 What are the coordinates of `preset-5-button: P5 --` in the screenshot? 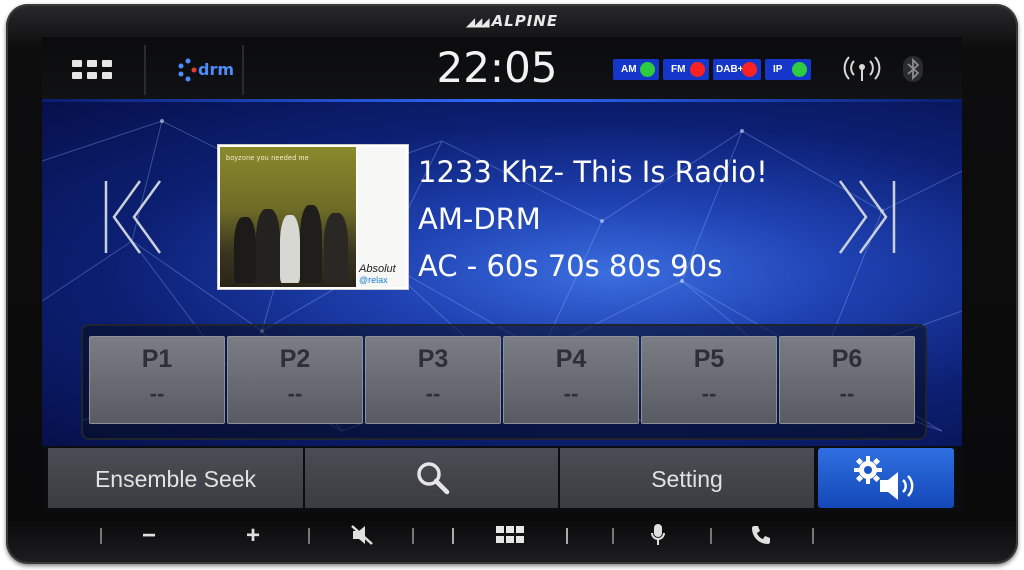 It's located at (709, 380).